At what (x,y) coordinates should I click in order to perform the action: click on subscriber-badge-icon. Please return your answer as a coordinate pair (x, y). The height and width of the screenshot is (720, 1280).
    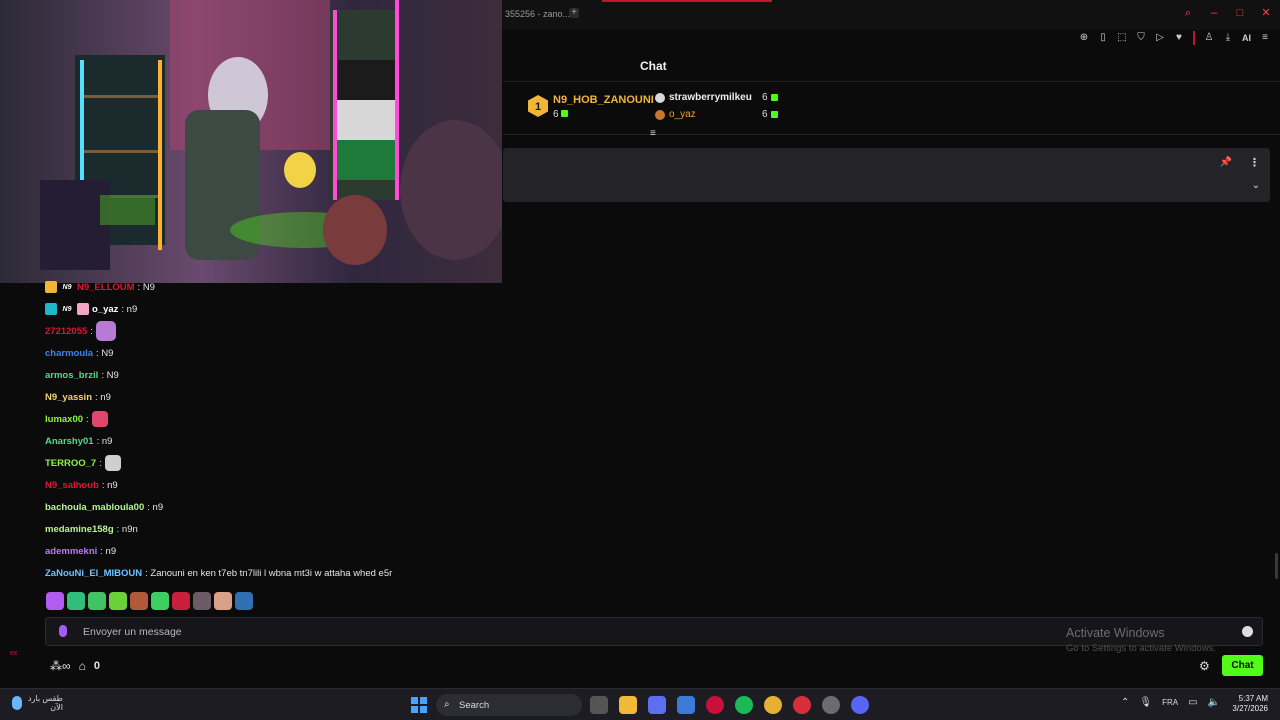
    Looking at the image, I should click on (51, 309).